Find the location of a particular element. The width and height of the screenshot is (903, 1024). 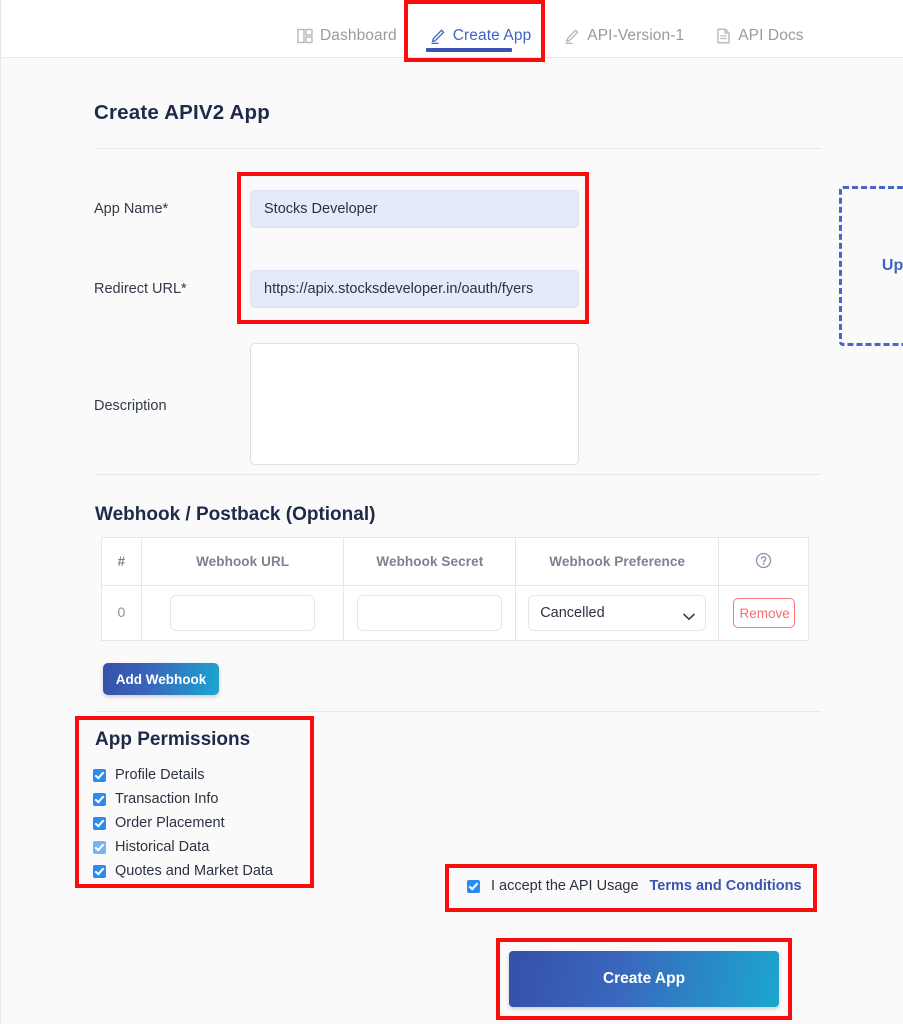

row-index-cell: 0 is located at coordinates (121, 613).